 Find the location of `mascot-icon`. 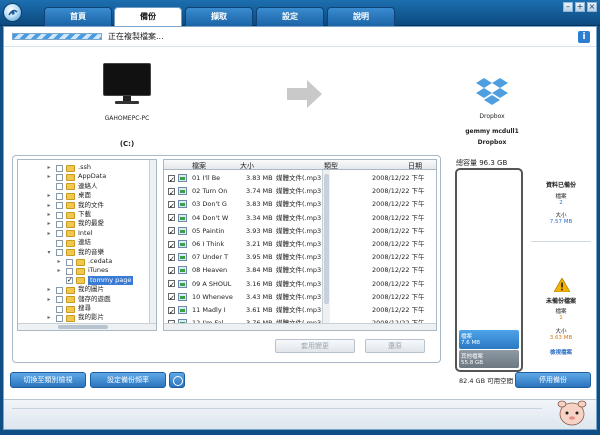

mascot-icon is located at coordinates (572, 413).